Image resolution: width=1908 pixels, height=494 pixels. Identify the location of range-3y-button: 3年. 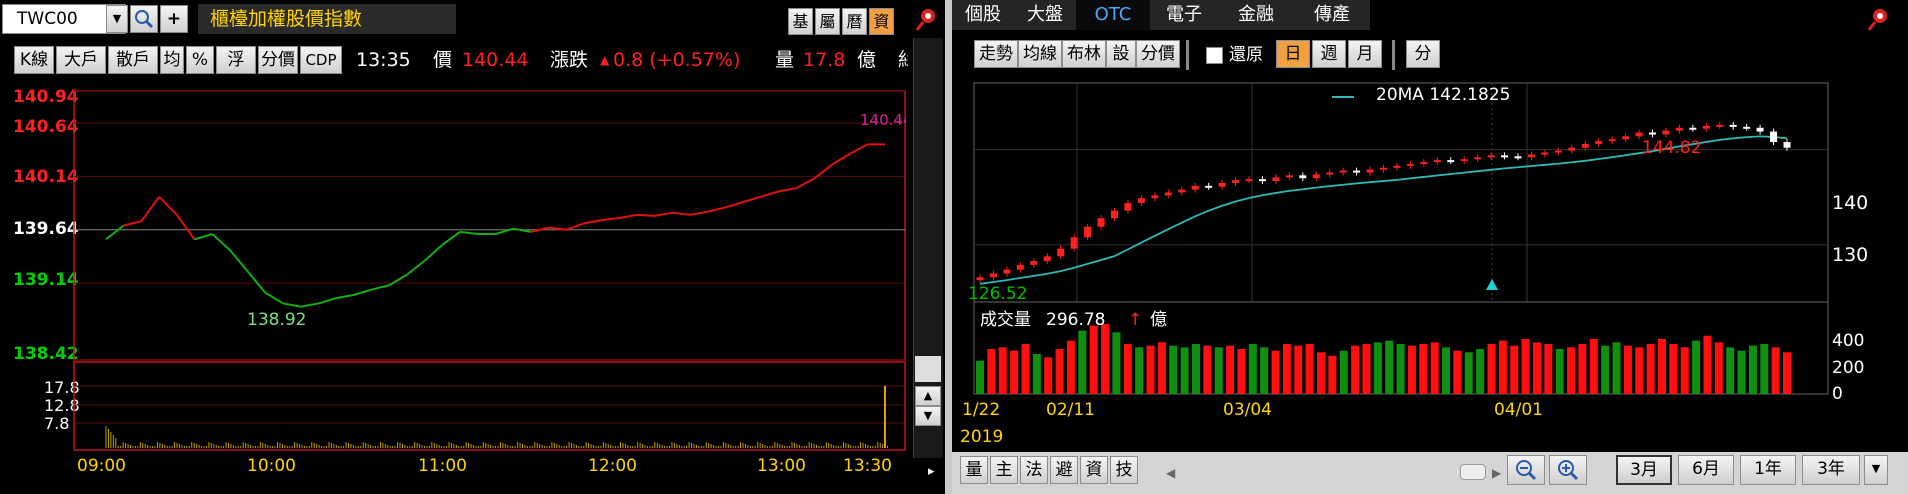
(1831, 470).